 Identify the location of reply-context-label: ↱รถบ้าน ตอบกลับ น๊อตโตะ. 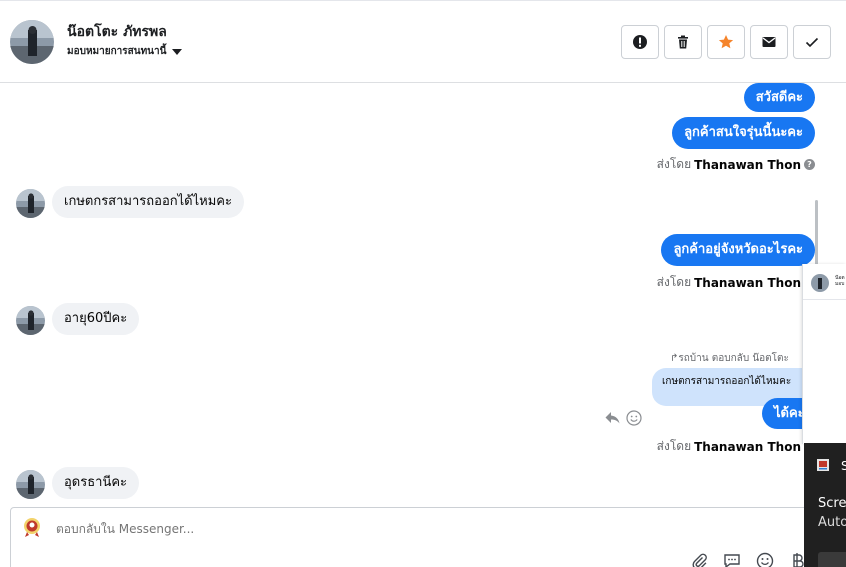
(729, 358).